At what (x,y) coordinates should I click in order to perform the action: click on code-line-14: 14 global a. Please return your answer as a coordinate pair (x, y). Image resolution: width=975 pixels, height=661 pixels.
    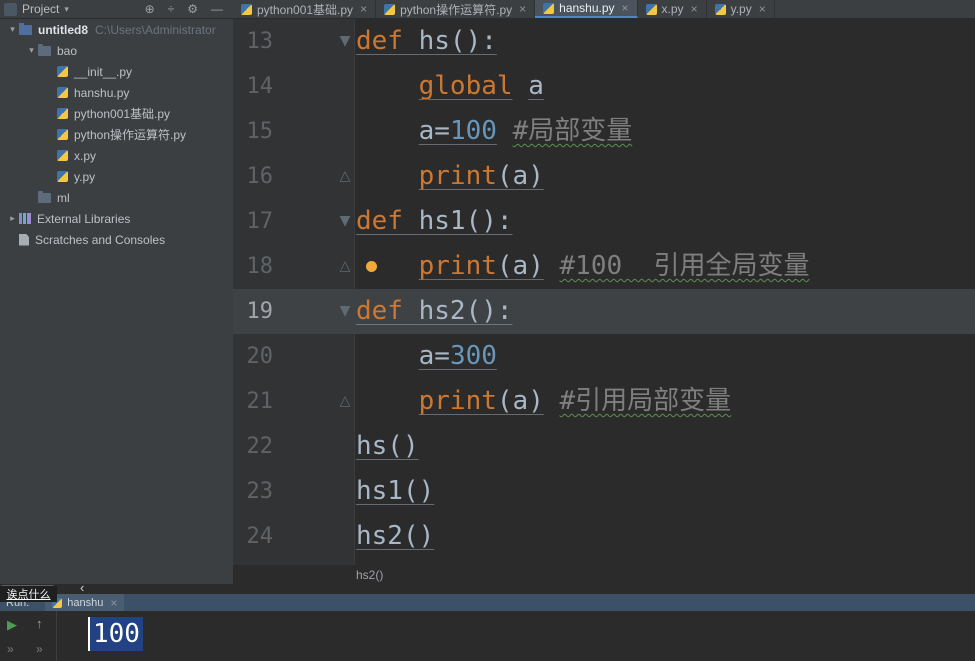
    Looking at the image, I should click on (604, 86).